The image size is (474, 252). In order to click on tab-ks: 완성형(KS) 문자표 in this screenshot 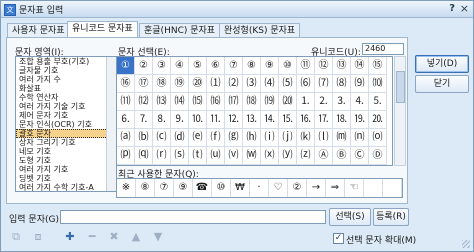, I will do `click(260, 30)`.